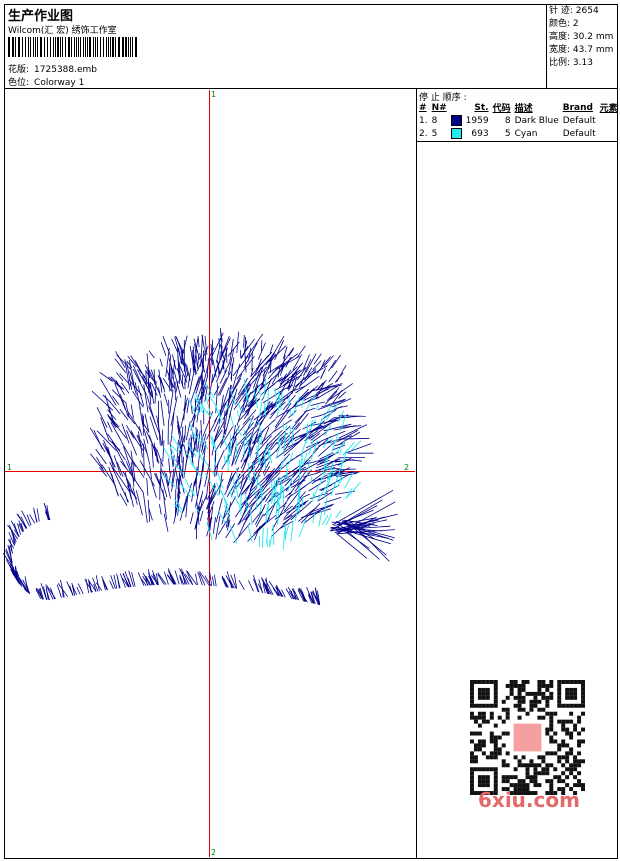 This screenshot has width=620, height=861. I want to click on qr-logo-badge, so click(527, 737).